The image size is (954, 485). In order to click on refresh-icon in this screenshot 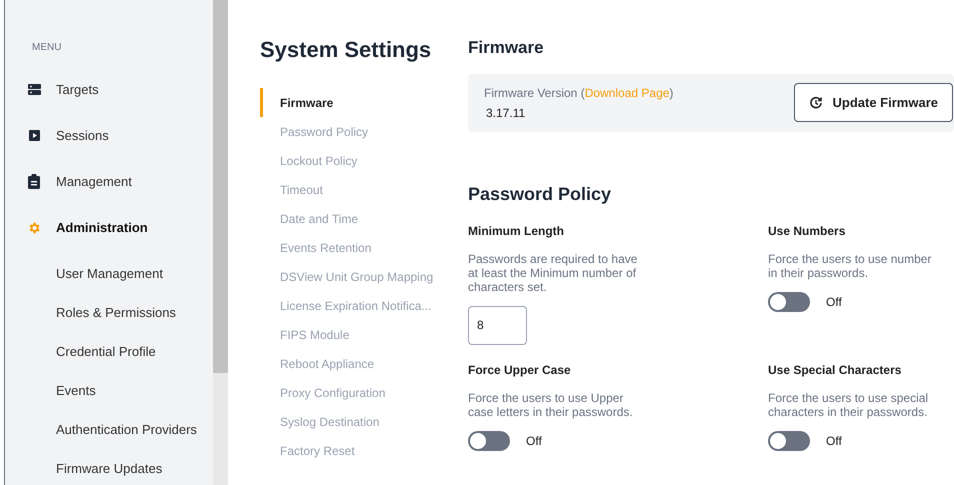, I will do `click(815, 103)`.